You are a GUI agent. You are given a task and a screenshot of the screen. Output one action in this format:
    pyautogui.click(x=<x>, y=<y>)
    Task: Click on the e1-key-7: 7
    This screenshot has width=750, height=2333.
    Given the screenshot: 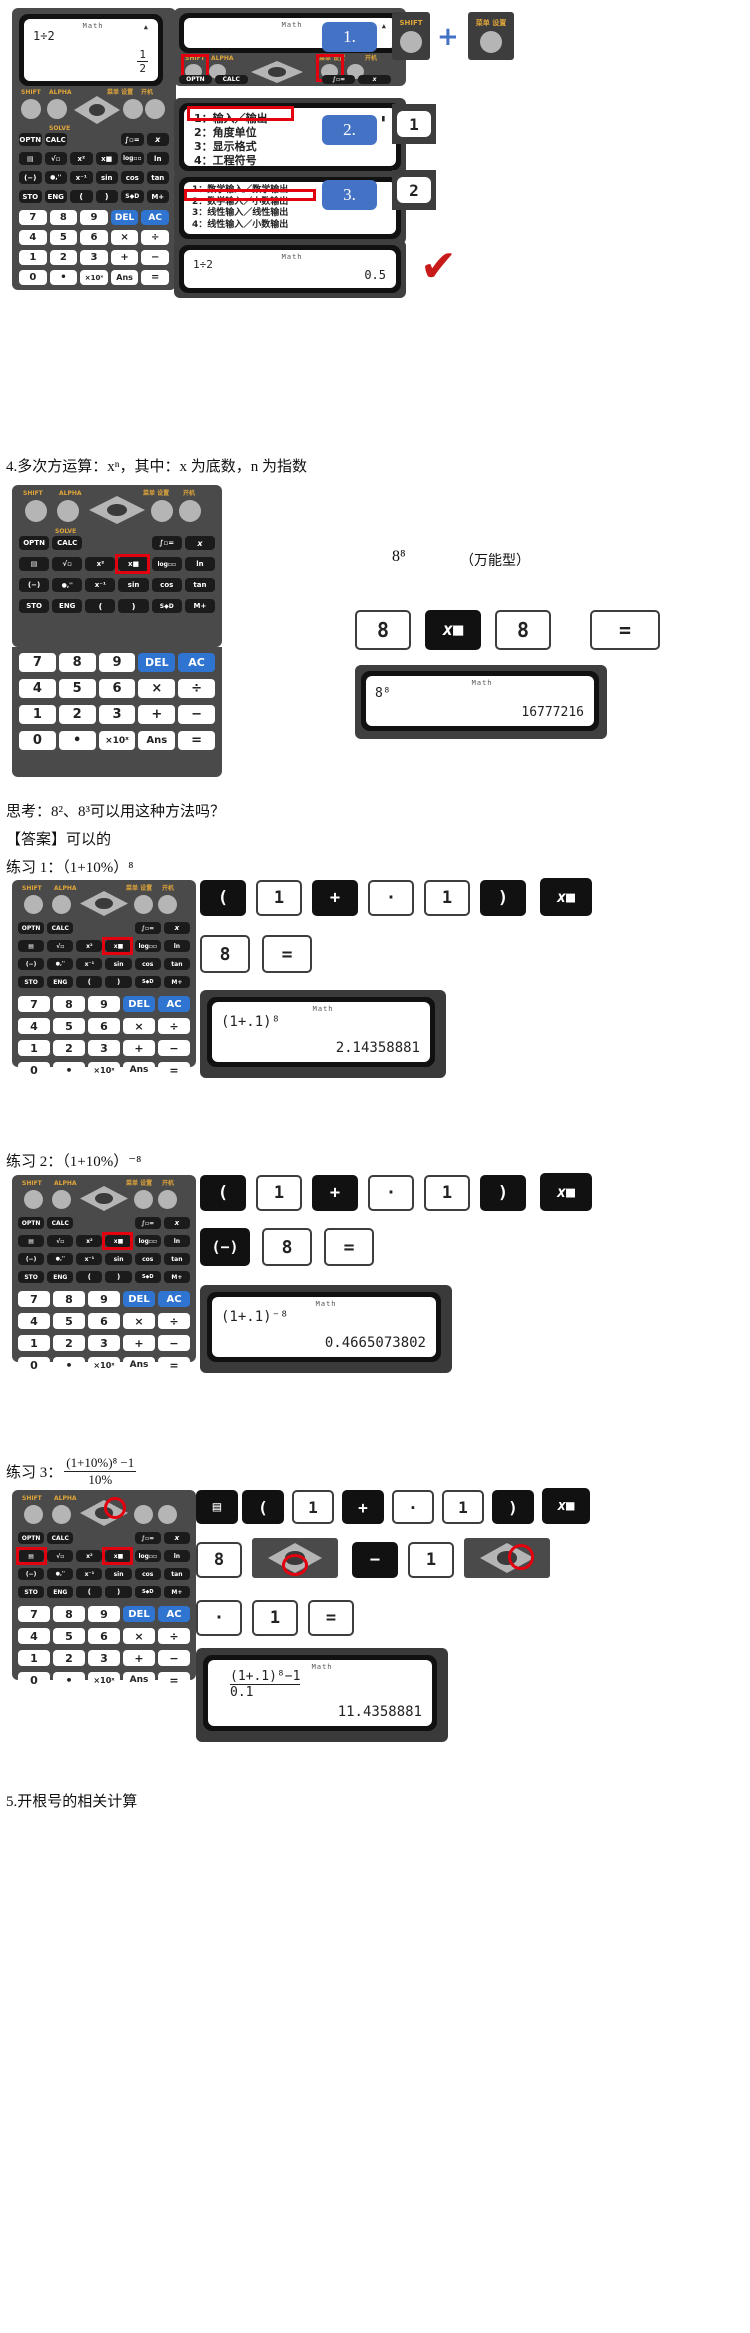 What is the action you would take?
    pyautogui.click(x=34, y=1004)
    